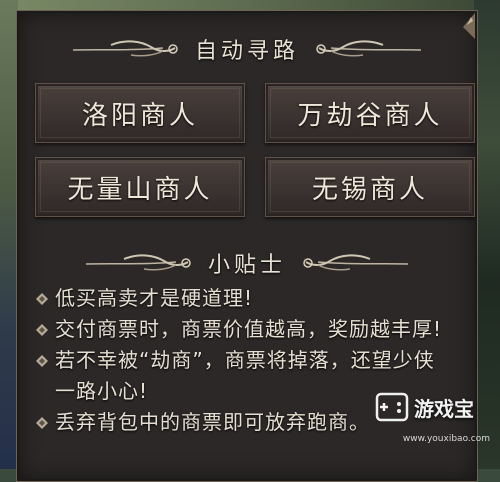  I want to click on wuliangshan-merchant-button: 无量山商人, so click(140, 187).